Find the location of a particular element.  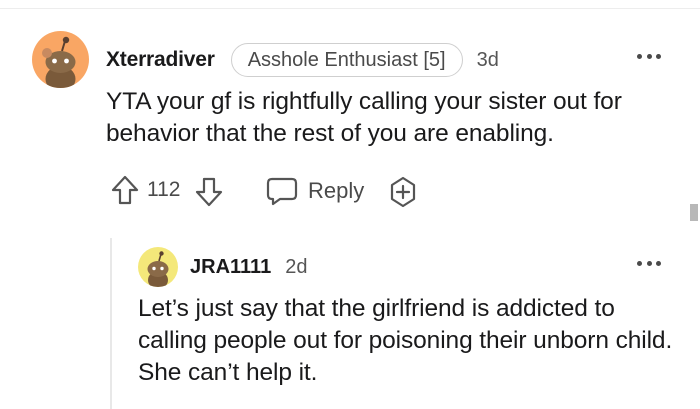

comment-meta: Xterradiver Asshole Enthusiast [5] 3d is located at coordinates (302, 60).